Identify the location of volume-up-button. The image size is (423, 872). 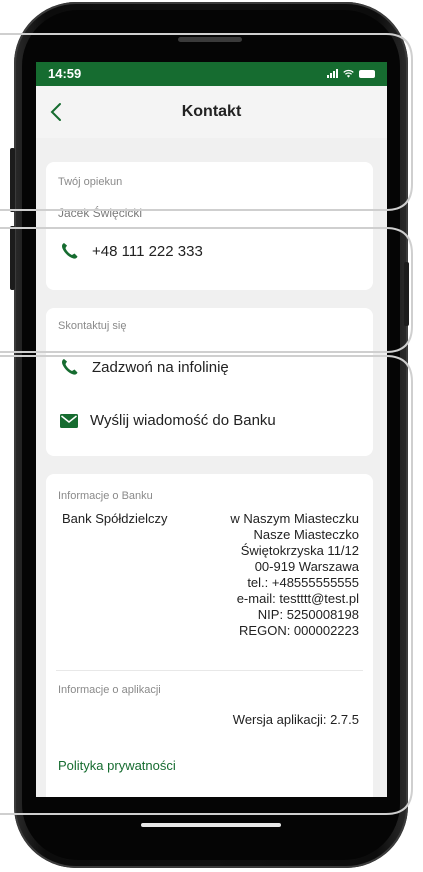
(12, 180).